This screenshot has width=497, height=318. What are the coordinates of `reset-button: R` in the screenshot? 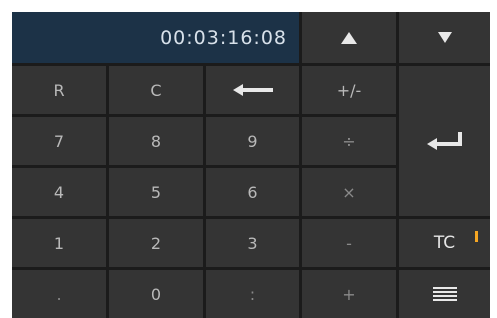 It's located at (59, 90).